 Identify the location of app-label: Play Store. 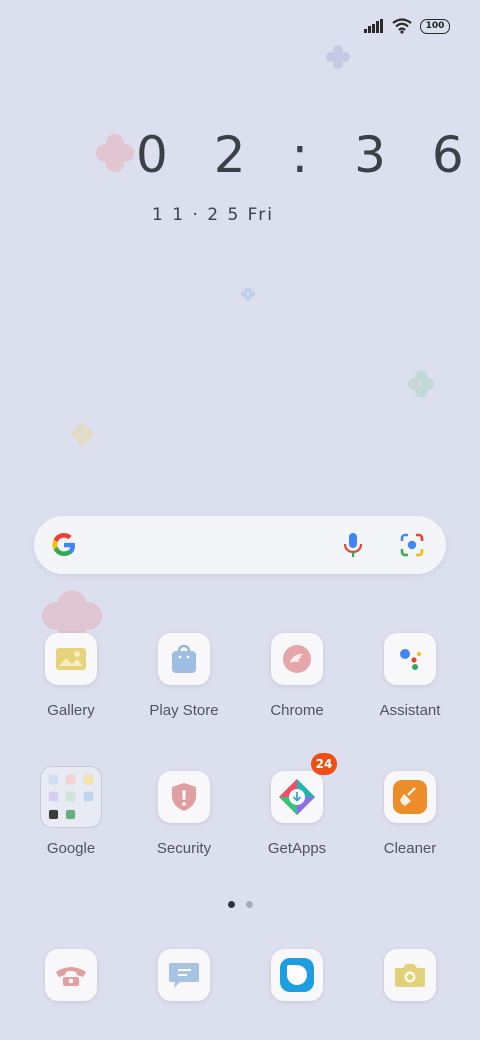
(184, 710).